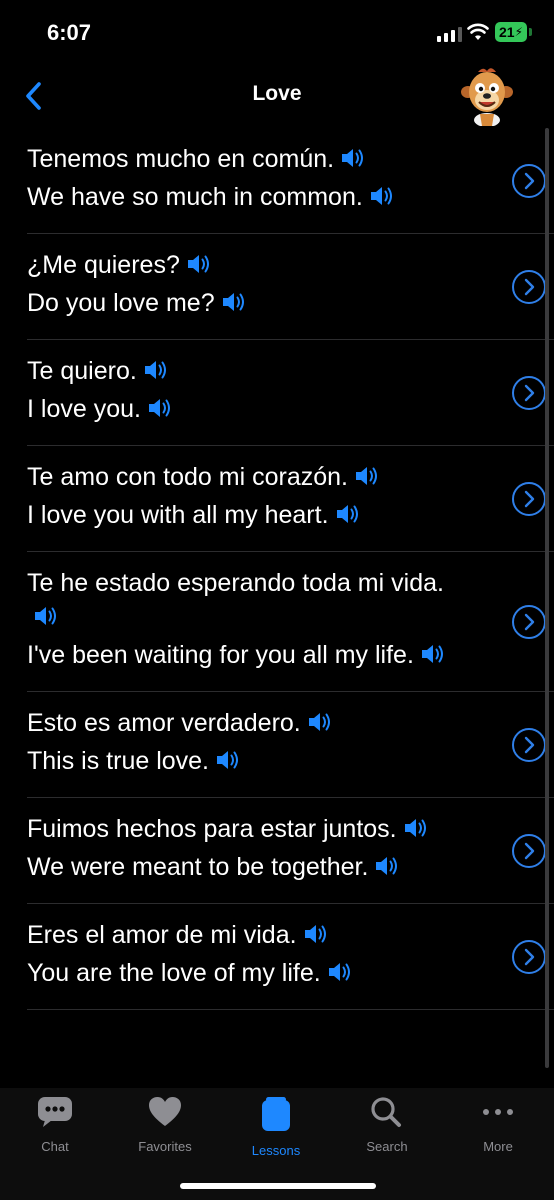 This screenshot has width=554, height=1200. Describe the element at coordinates (212, 829) in the screenshot. I see `spanish-text: Fuimos hechos para estar juntos.` at that location.